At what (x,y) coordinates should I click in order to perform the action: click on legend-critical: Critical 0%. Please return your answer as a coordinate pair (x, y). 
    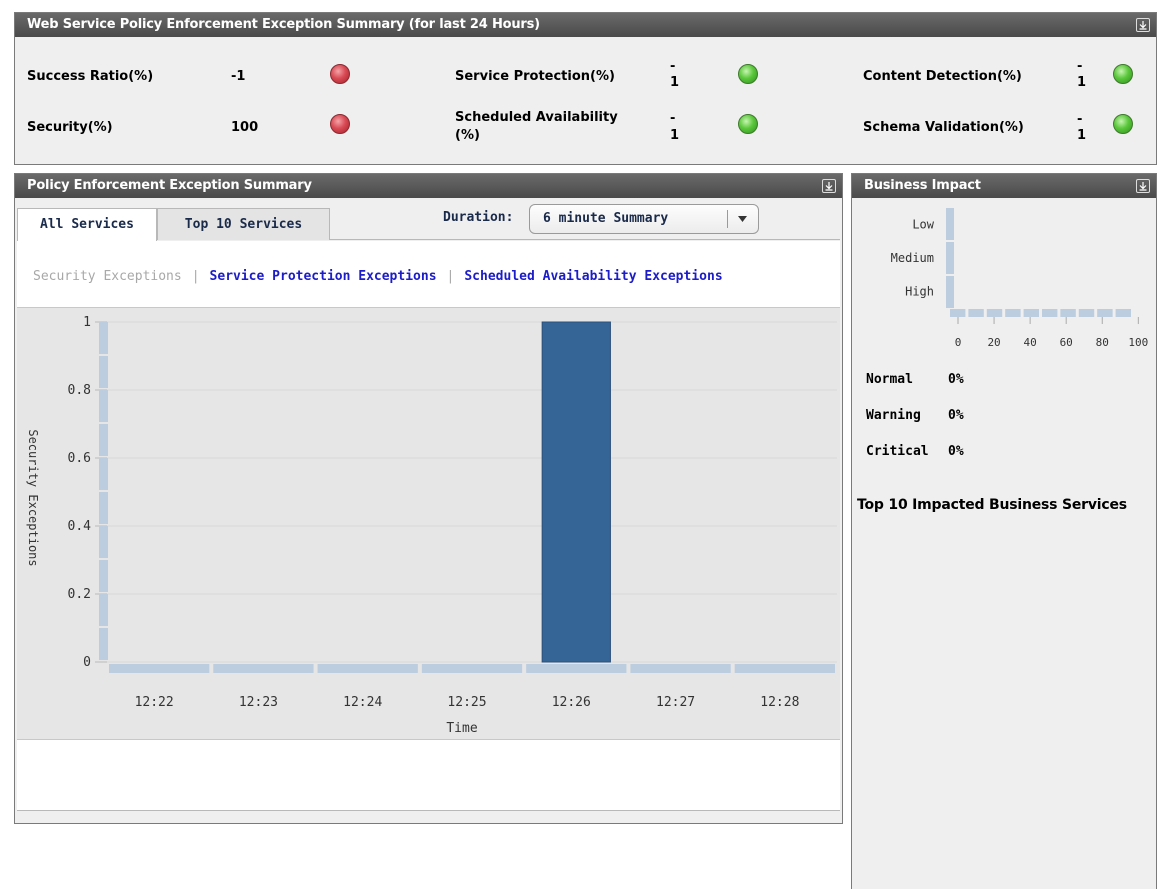
    Looking at the image, I should click on (915, 451).